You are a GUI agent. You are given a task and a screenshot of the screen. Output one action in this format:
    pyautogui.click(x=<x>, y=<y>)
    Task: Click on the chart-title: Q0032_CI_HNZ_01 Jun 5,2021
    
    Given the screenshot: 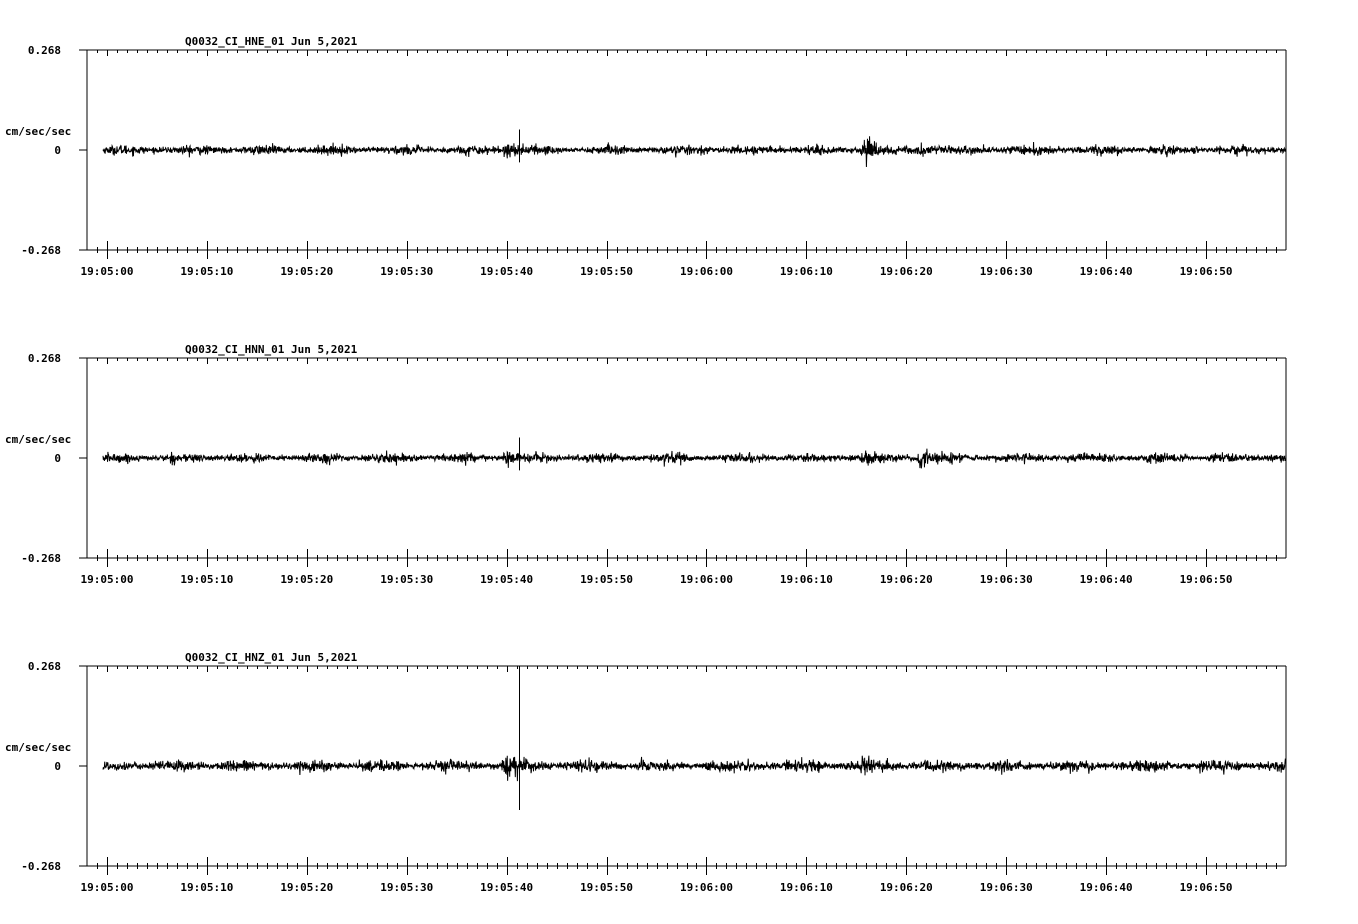 What is the action you would take?
    pyautogui.click(x=271, y=657)
    